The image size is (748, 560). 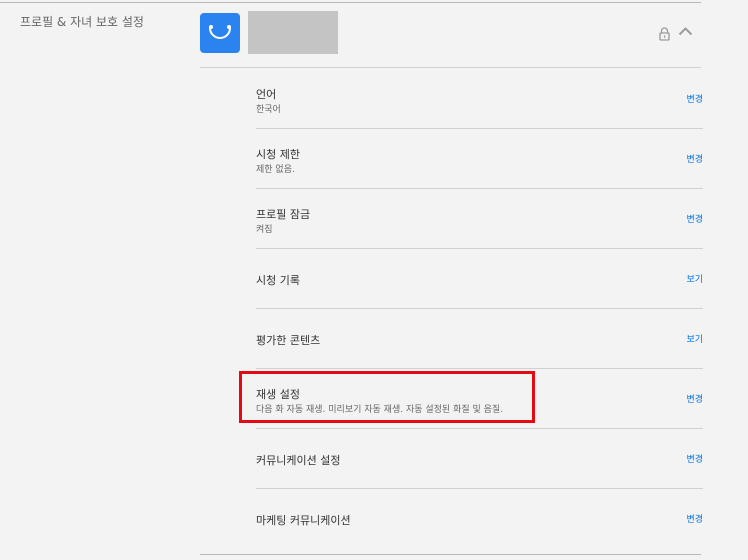 What do you see at coordinates (283, 214) in the screenshot?
I see `row-title: 프로필 잠금` at bounding box center [283, 214].